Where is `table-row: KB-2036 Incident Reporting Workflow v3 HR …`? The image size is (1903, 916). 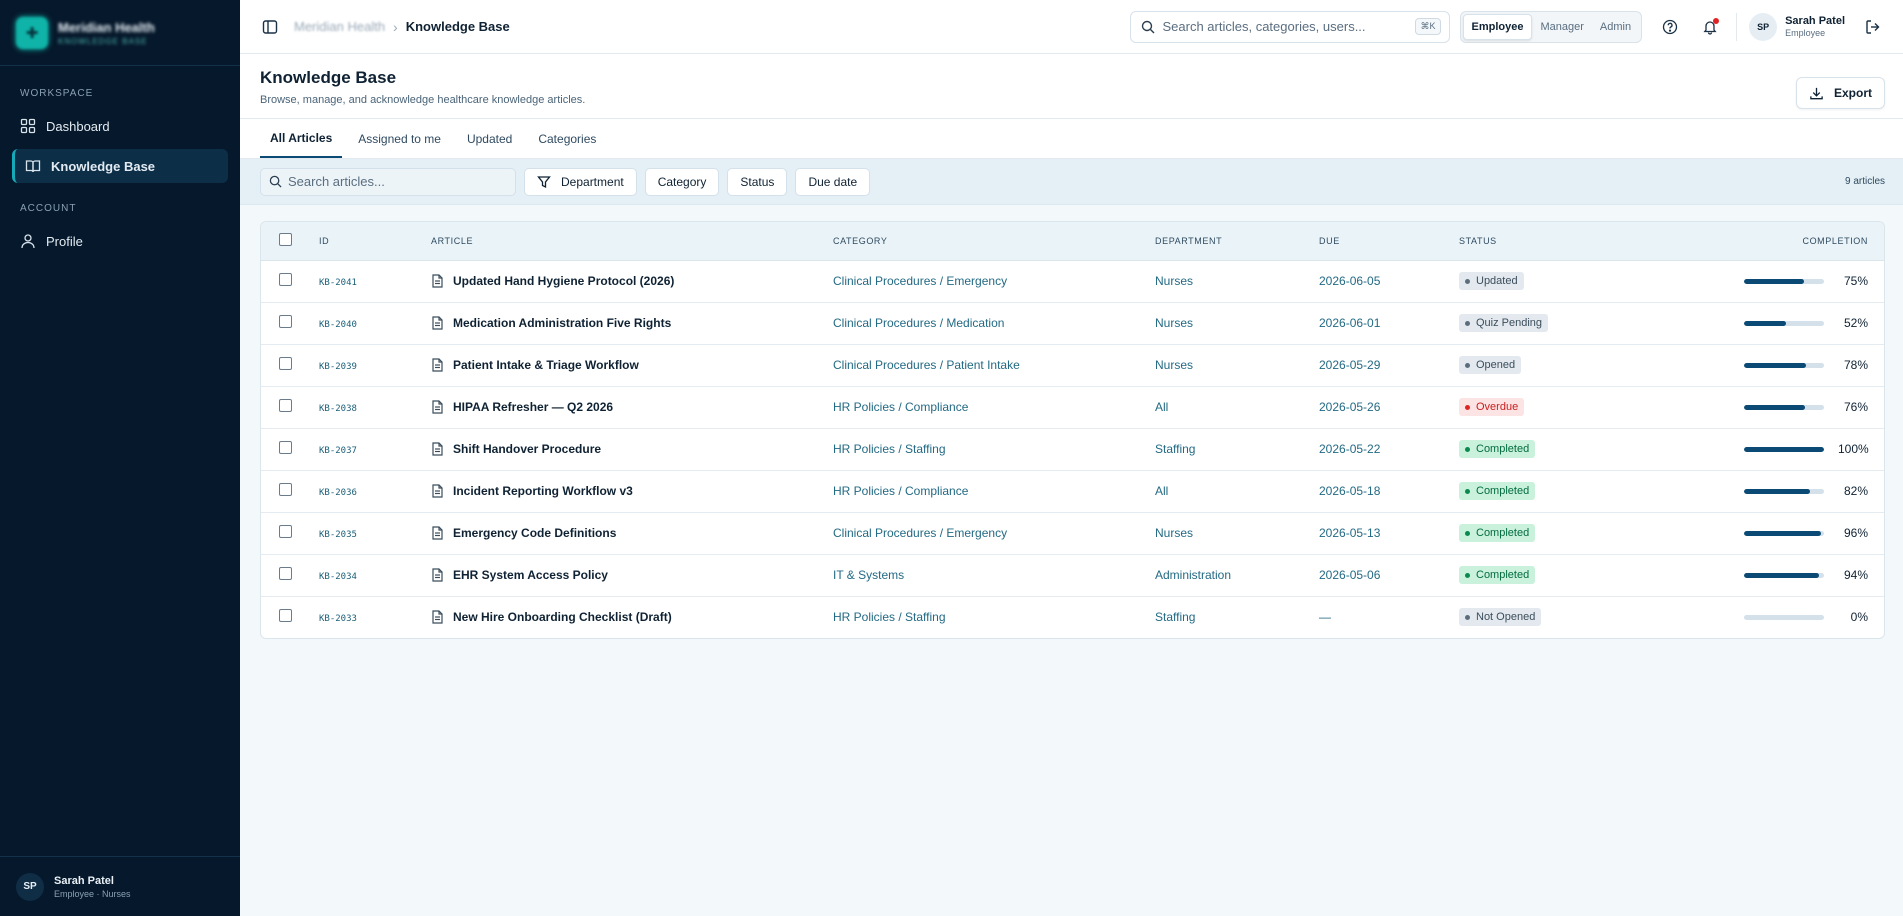 table-row: KB-2036 Incident Reporting Workflow v3 HR … is located at coordinates (1072, 491).